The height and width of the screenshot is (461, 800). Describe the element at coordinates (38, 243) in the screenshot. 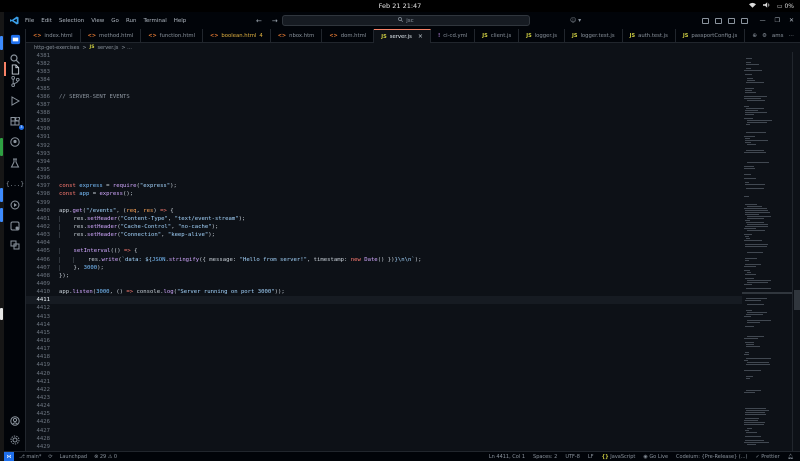

I see `line-number: 4404` at that location.